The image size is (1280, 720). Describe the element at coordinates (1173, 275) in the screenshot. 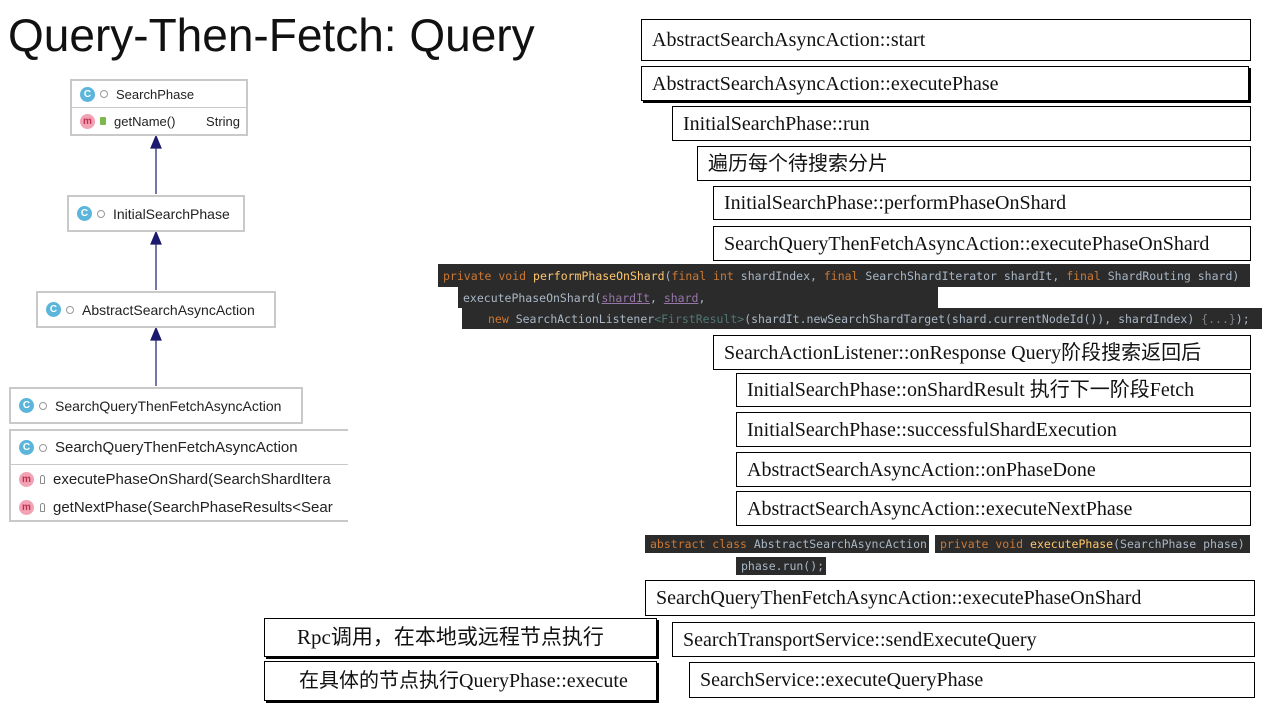

I see `code-text: ShardRouting shard)` at that location.